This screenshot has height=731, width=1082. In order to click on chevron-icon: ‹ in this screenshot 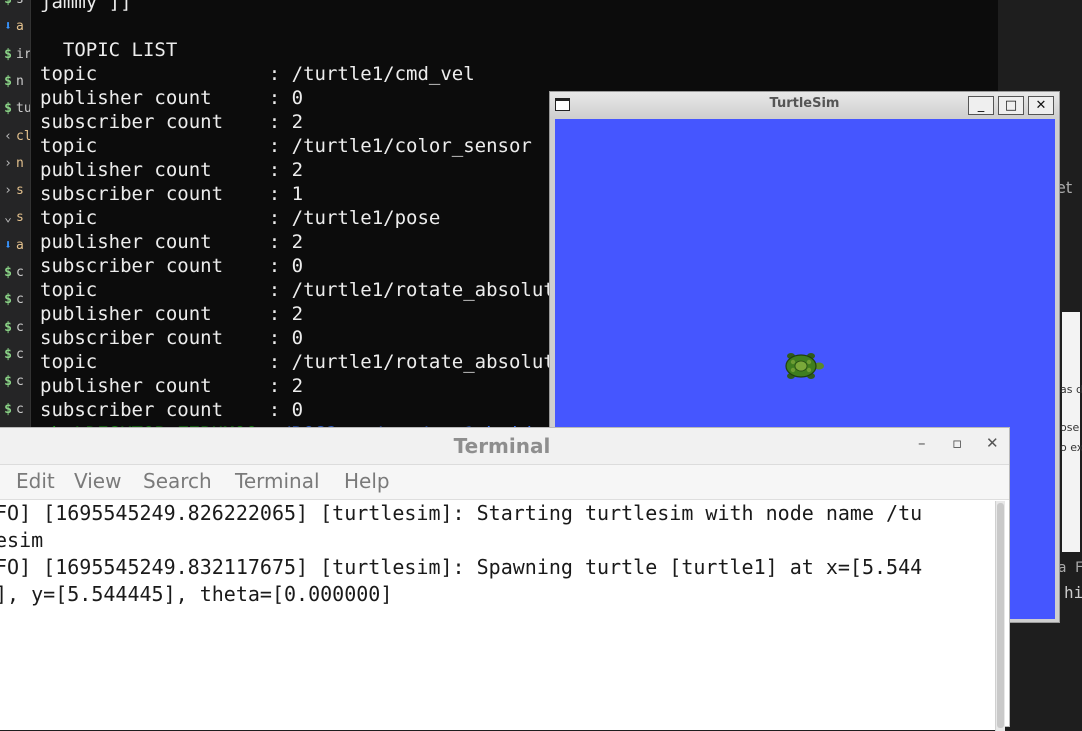, I will do `click(8, 136)`.